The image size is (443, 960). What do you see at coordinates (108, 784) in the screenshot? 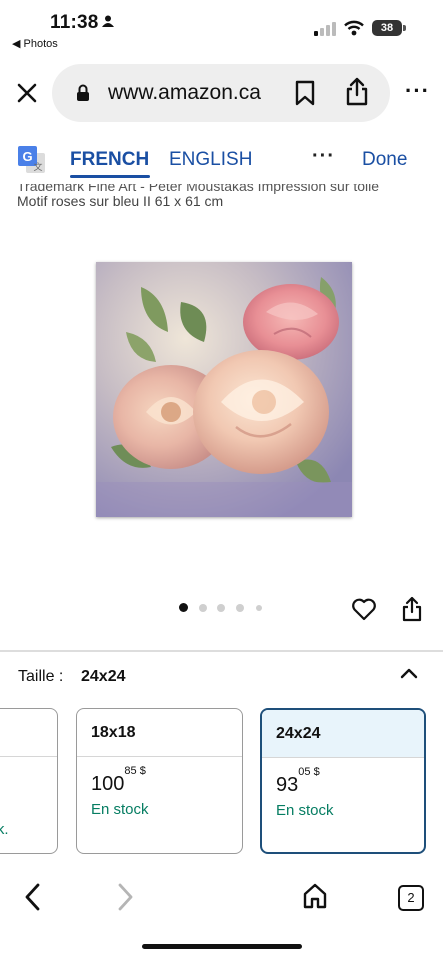
I see `price-whole: 100` at bounding box center [108, 784].